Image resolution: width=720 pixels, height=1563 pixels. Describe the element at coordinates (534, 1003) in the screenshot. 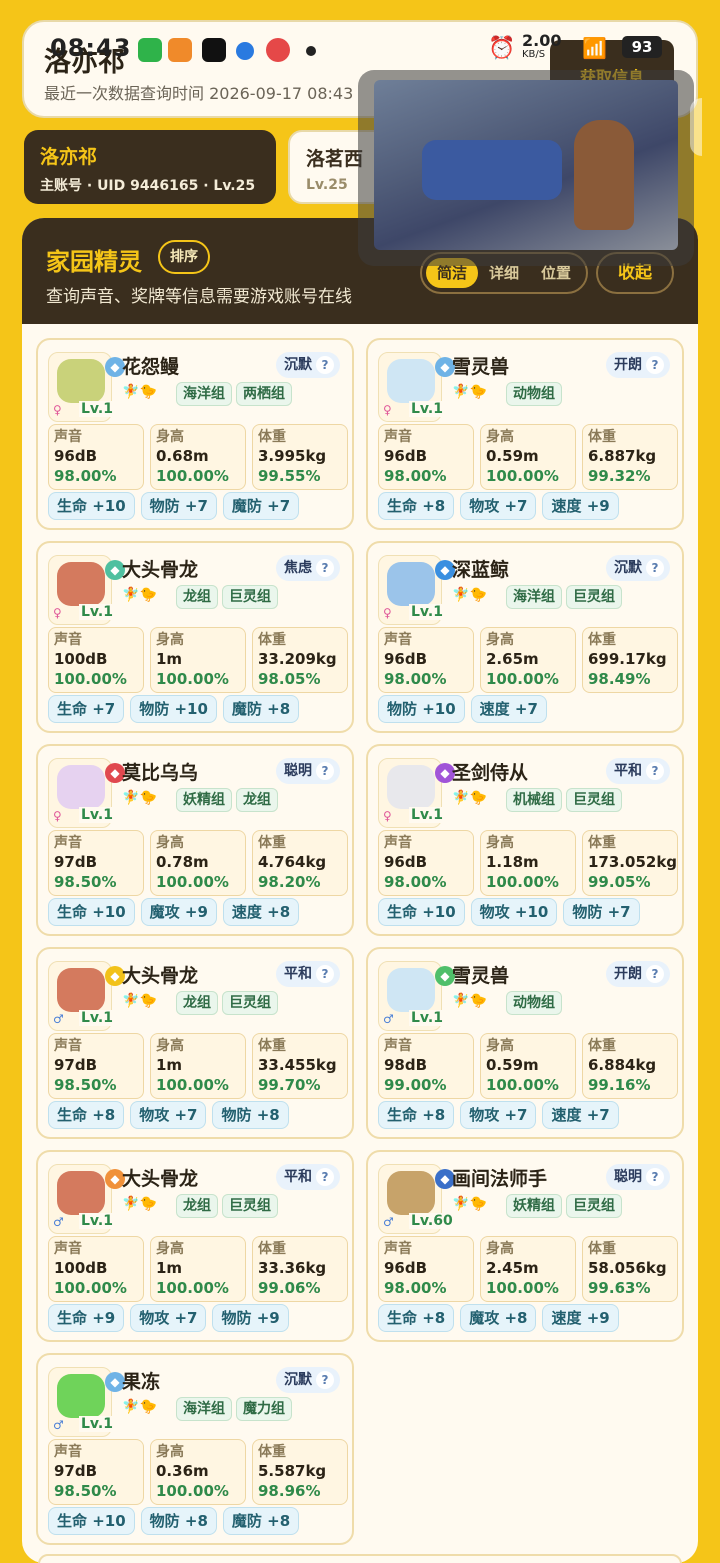

I see `group-tag: 动物组` at that location.